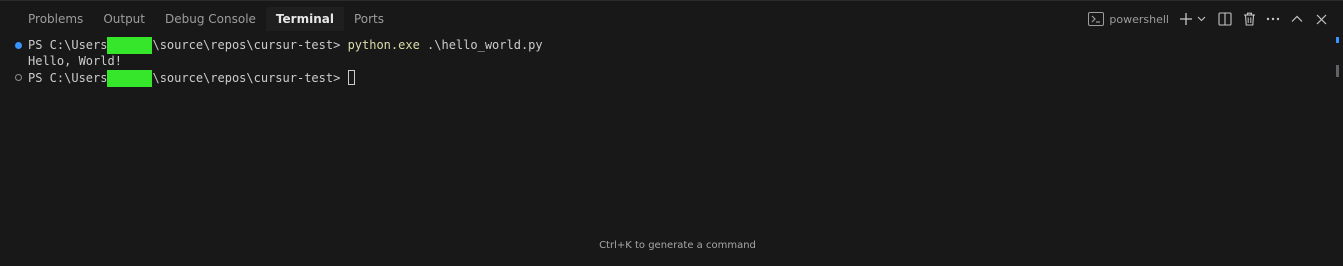 The image size is (1343, 266). What do you see at coordinates (677, 245) in the screenshot?
I see `generate-command-hint: Ctrl+K to generate a command` at bounding box center [677, 245].